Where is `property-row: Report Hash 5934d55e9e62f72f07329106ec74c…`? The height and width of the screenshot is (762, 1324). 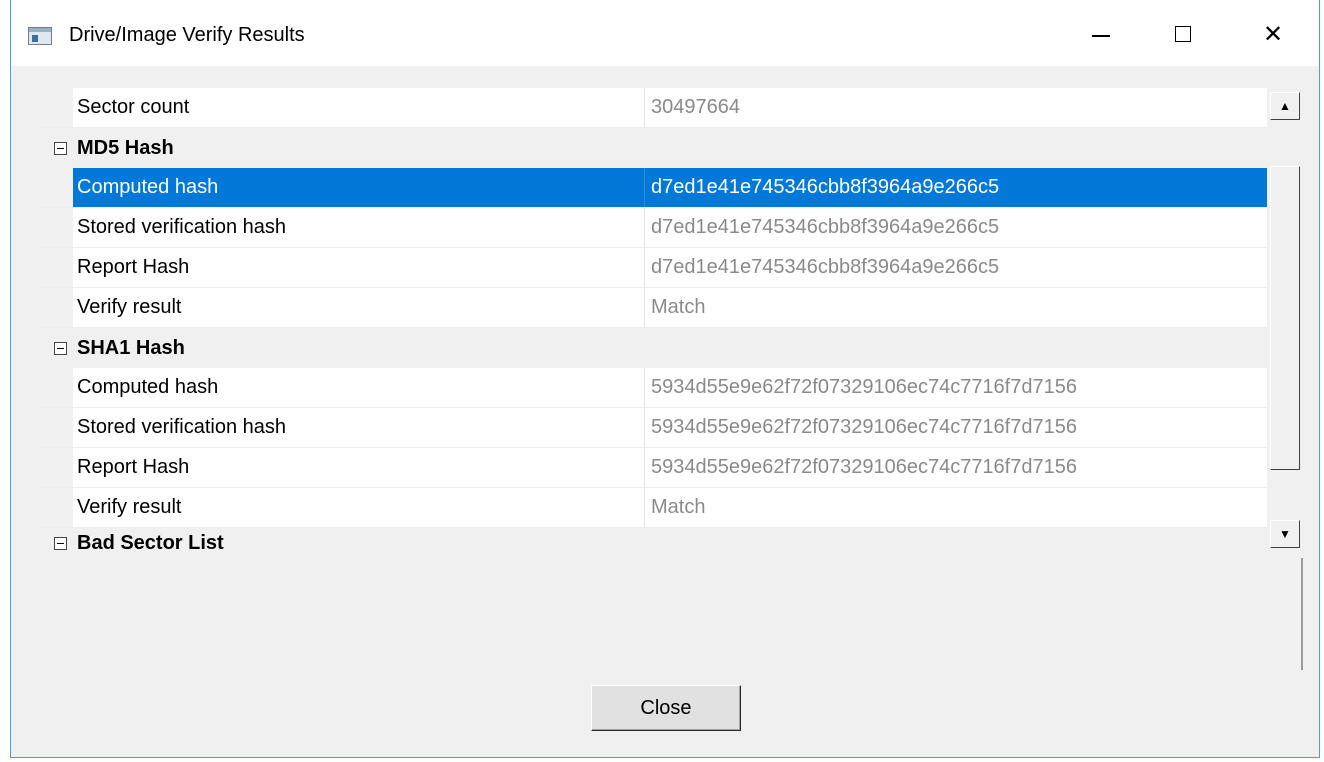
property-row: Report Hash 5934d55e9e62f72f07329106ec74c… is located at coordinates (652, 468).